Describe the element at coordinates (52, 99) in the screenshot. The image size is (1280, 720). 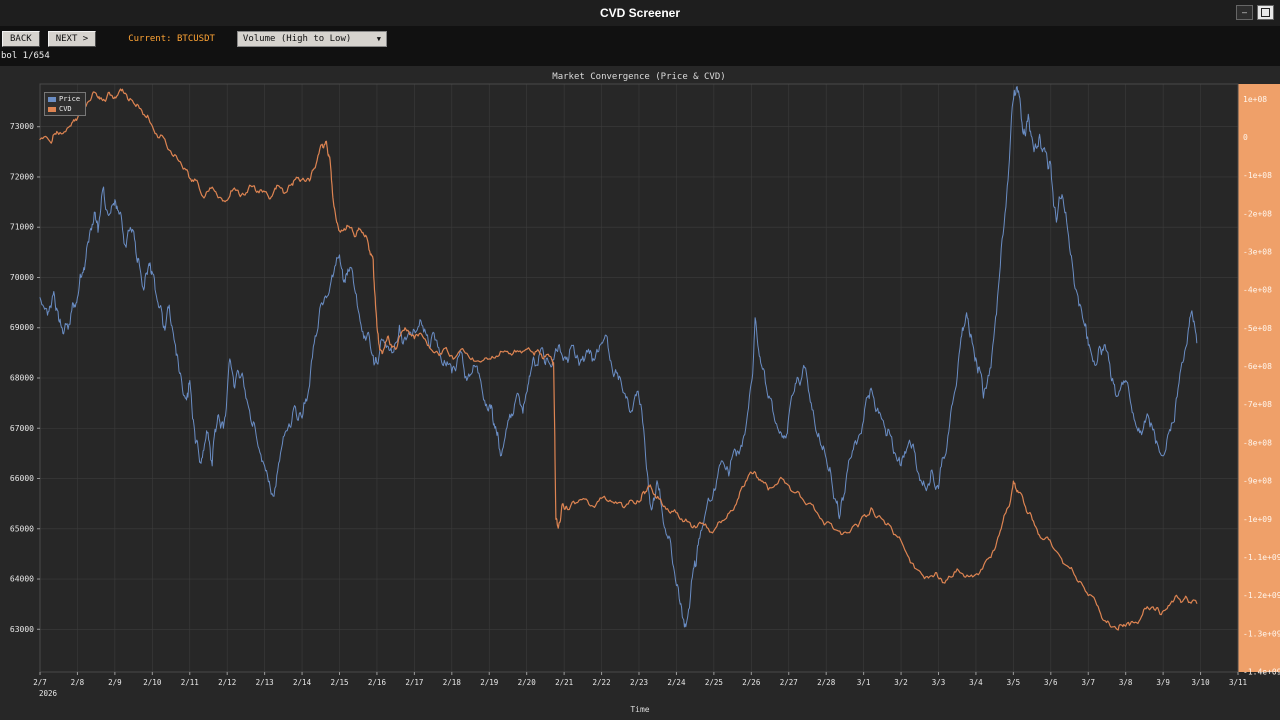
I see `price-swatch-icon` at that location.